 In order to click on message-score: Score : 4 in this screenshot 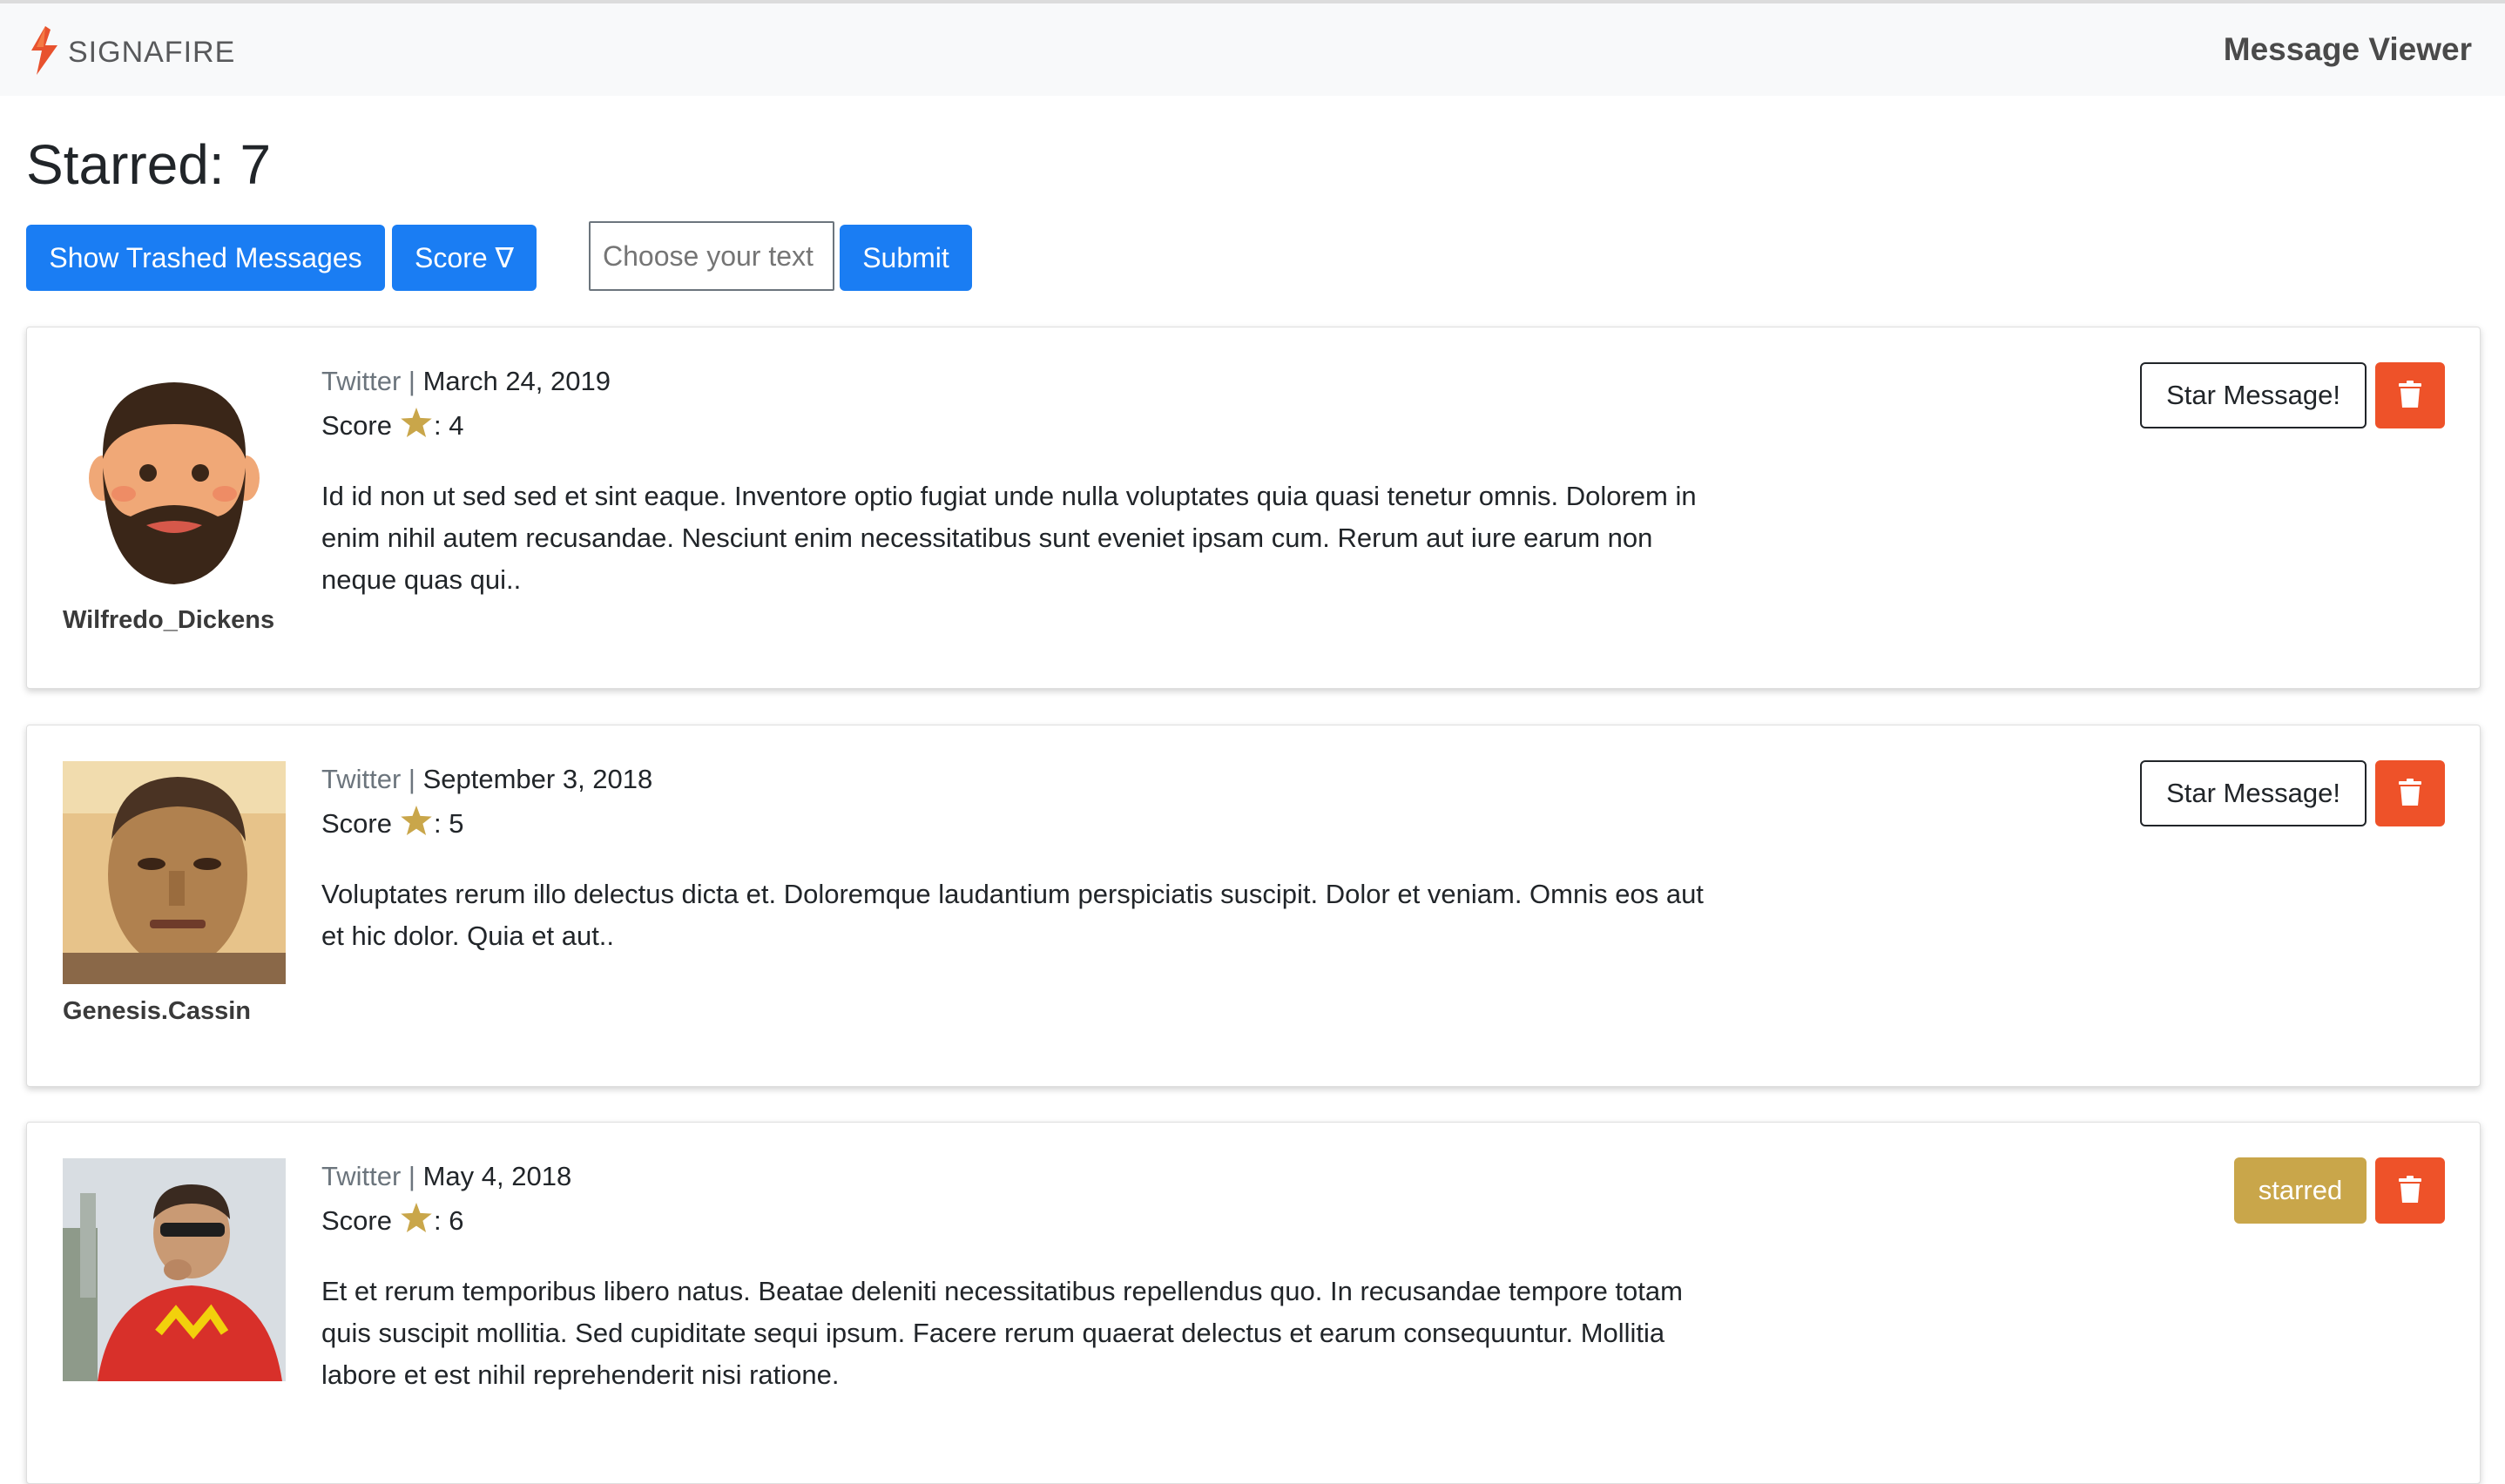, I will do `click(392, 426)`.